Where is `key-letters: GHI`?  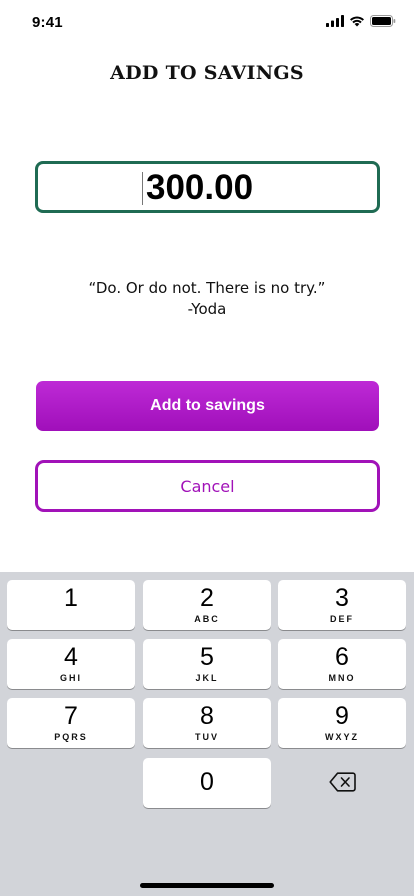
key-letters: GHI is located at coordinates (70, 678).